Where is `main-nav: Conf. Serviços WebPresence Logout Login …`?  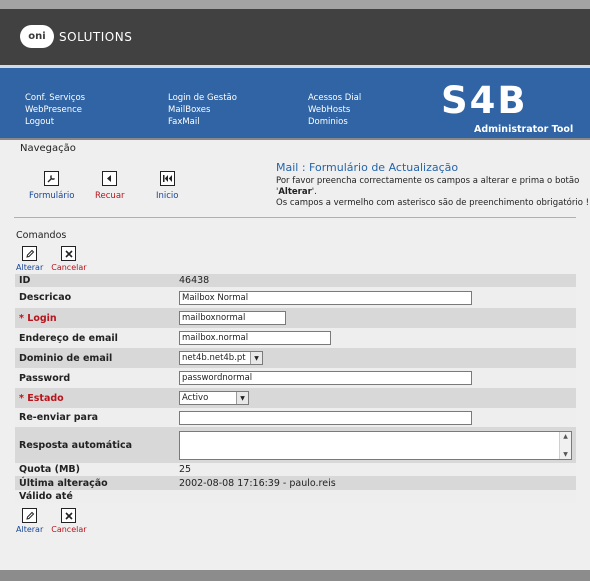
main-nav: Conf. Serviços WebPresence Logout Login … is located at coordinates (295, 103).